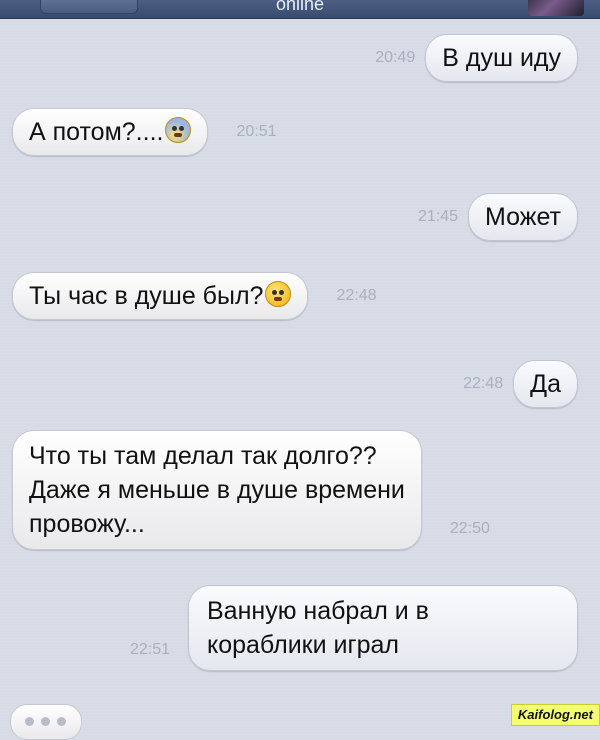 The image size is (600, 740). I want to click on message-text-line: Что ты там делал так долго??, so click(203, 456).